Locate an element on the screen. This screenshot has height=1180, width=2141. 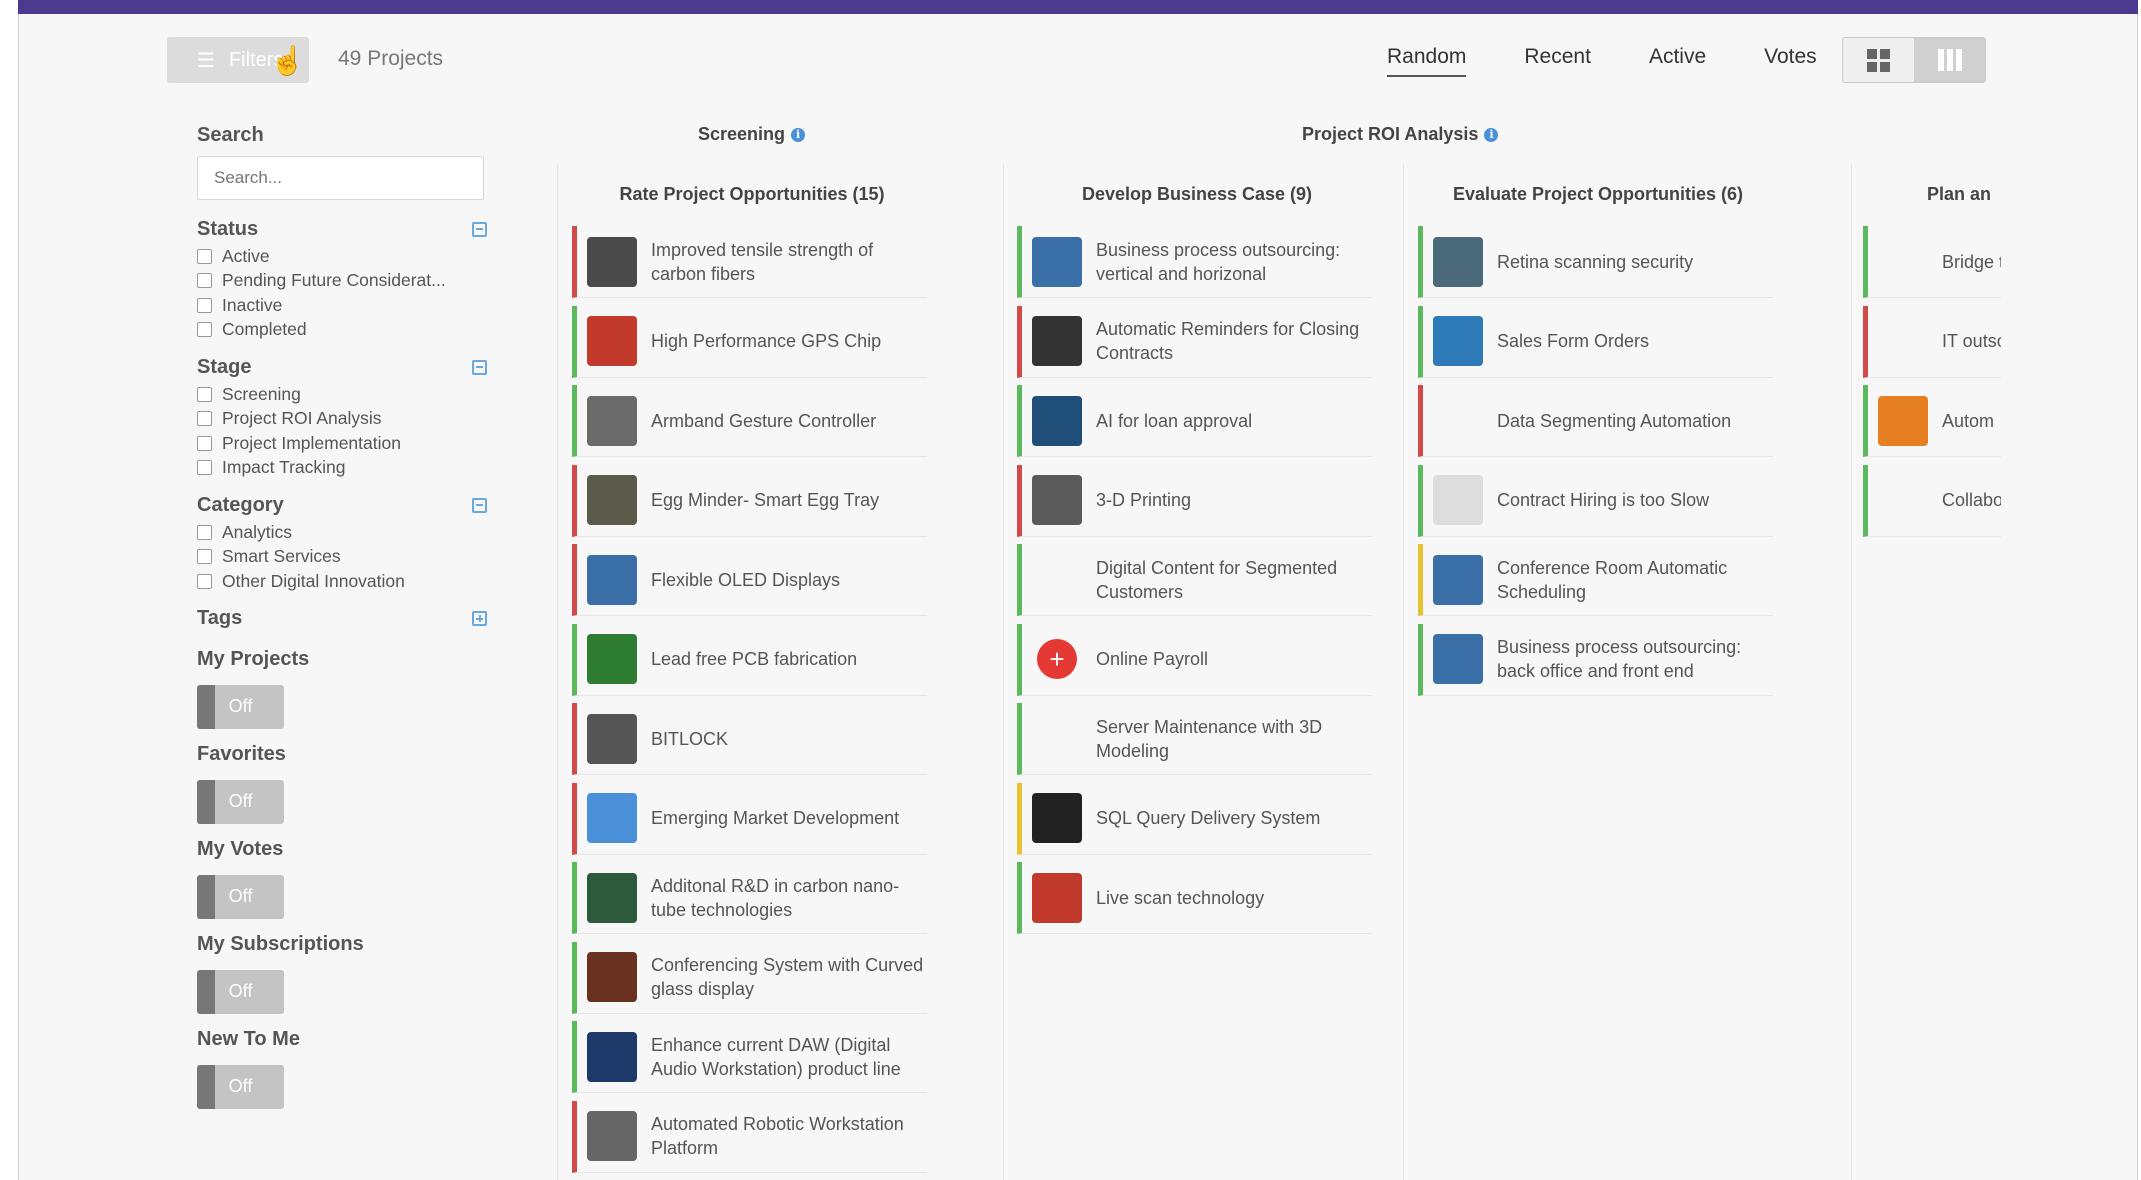
project-card: SQL Query Delivery System is located at coordinates (1194, 818).